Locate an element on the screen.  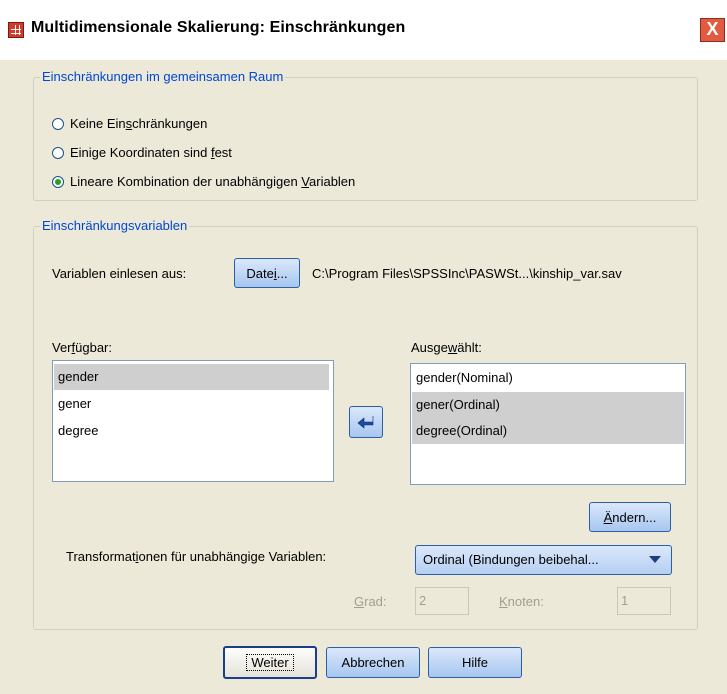
chevron-down-icon is located at coordinates (655, 559).